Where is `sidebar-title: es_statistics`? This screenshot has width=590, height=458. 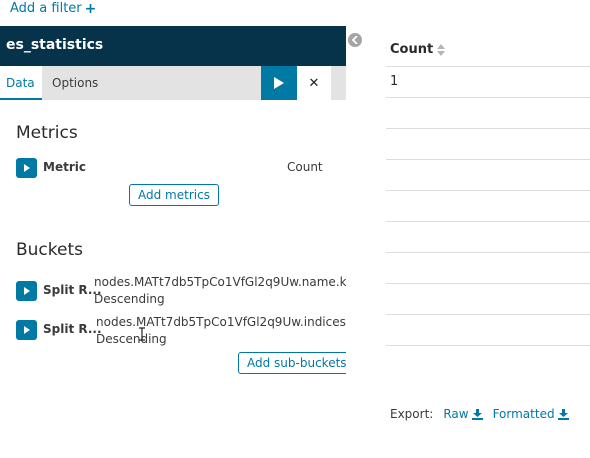
sidebar-title: es_statistics is located at coordinates (173, 46).